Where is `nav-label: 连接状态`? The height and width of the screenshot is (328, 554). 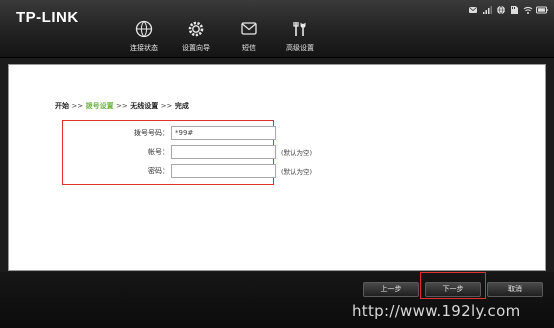
nav-label: 连接状态 is located at coordinates (144, 48).